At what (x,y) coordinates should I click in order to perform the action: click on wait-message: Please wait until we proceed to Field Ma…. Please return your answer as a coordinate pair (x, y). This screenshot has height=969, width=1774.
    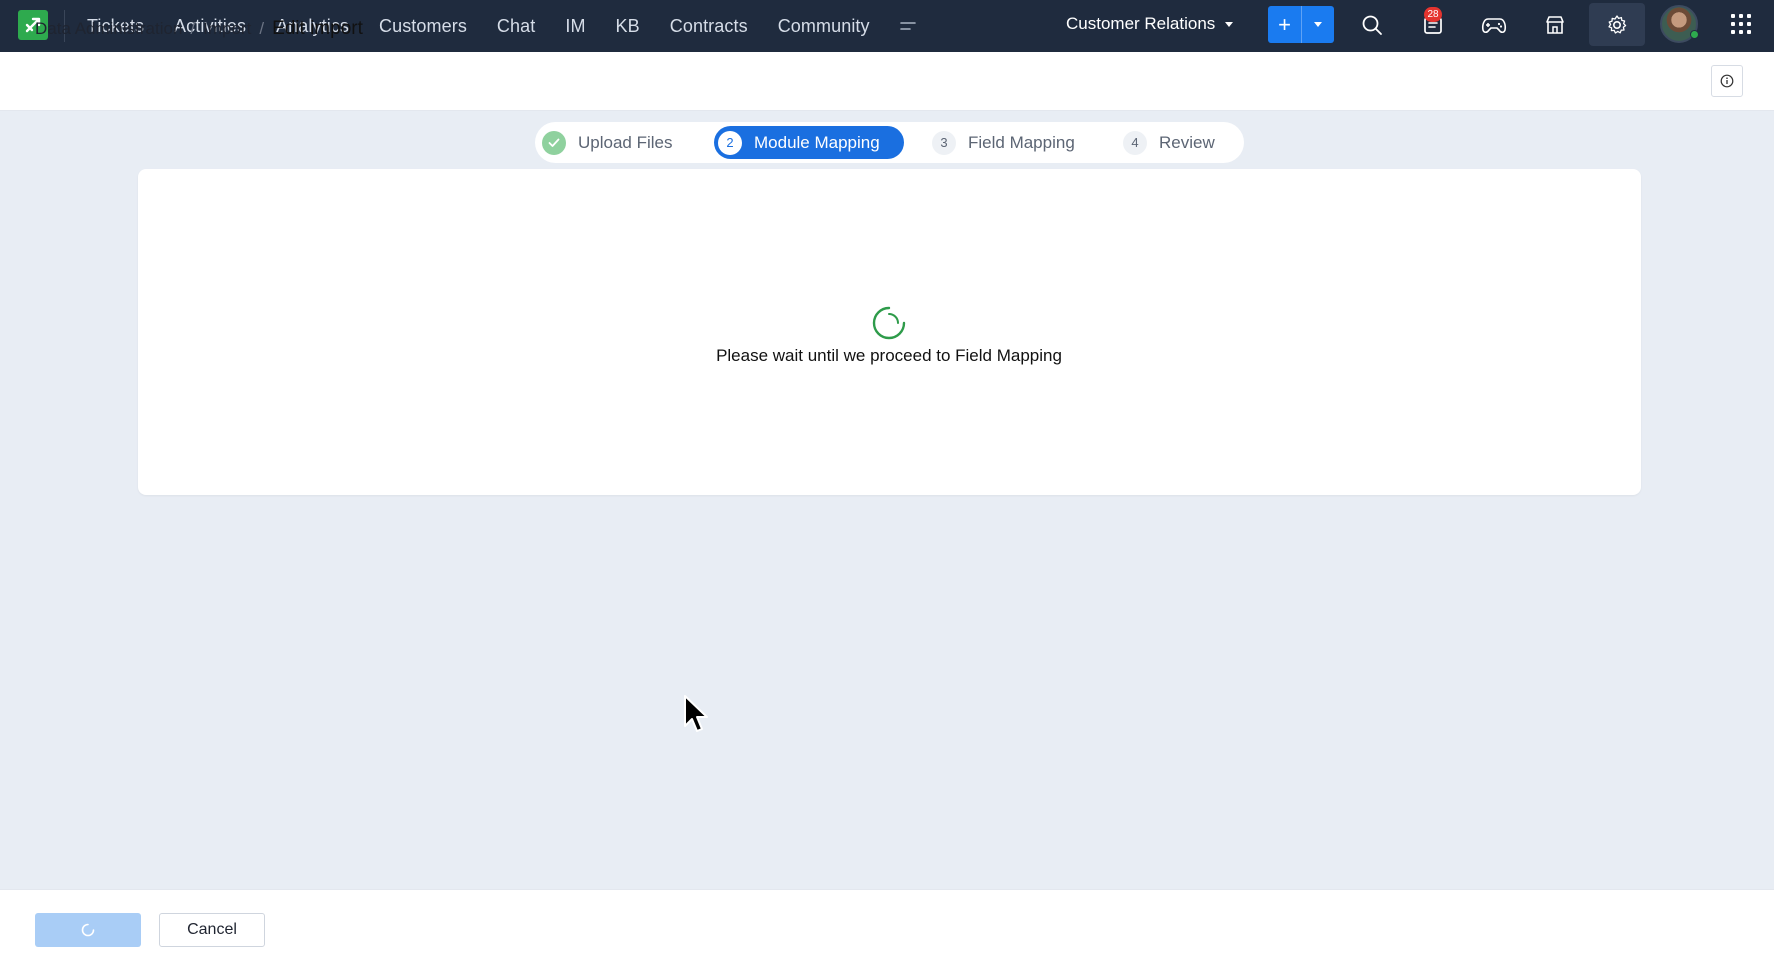
    Looking at the image, I should click on (889, 355).